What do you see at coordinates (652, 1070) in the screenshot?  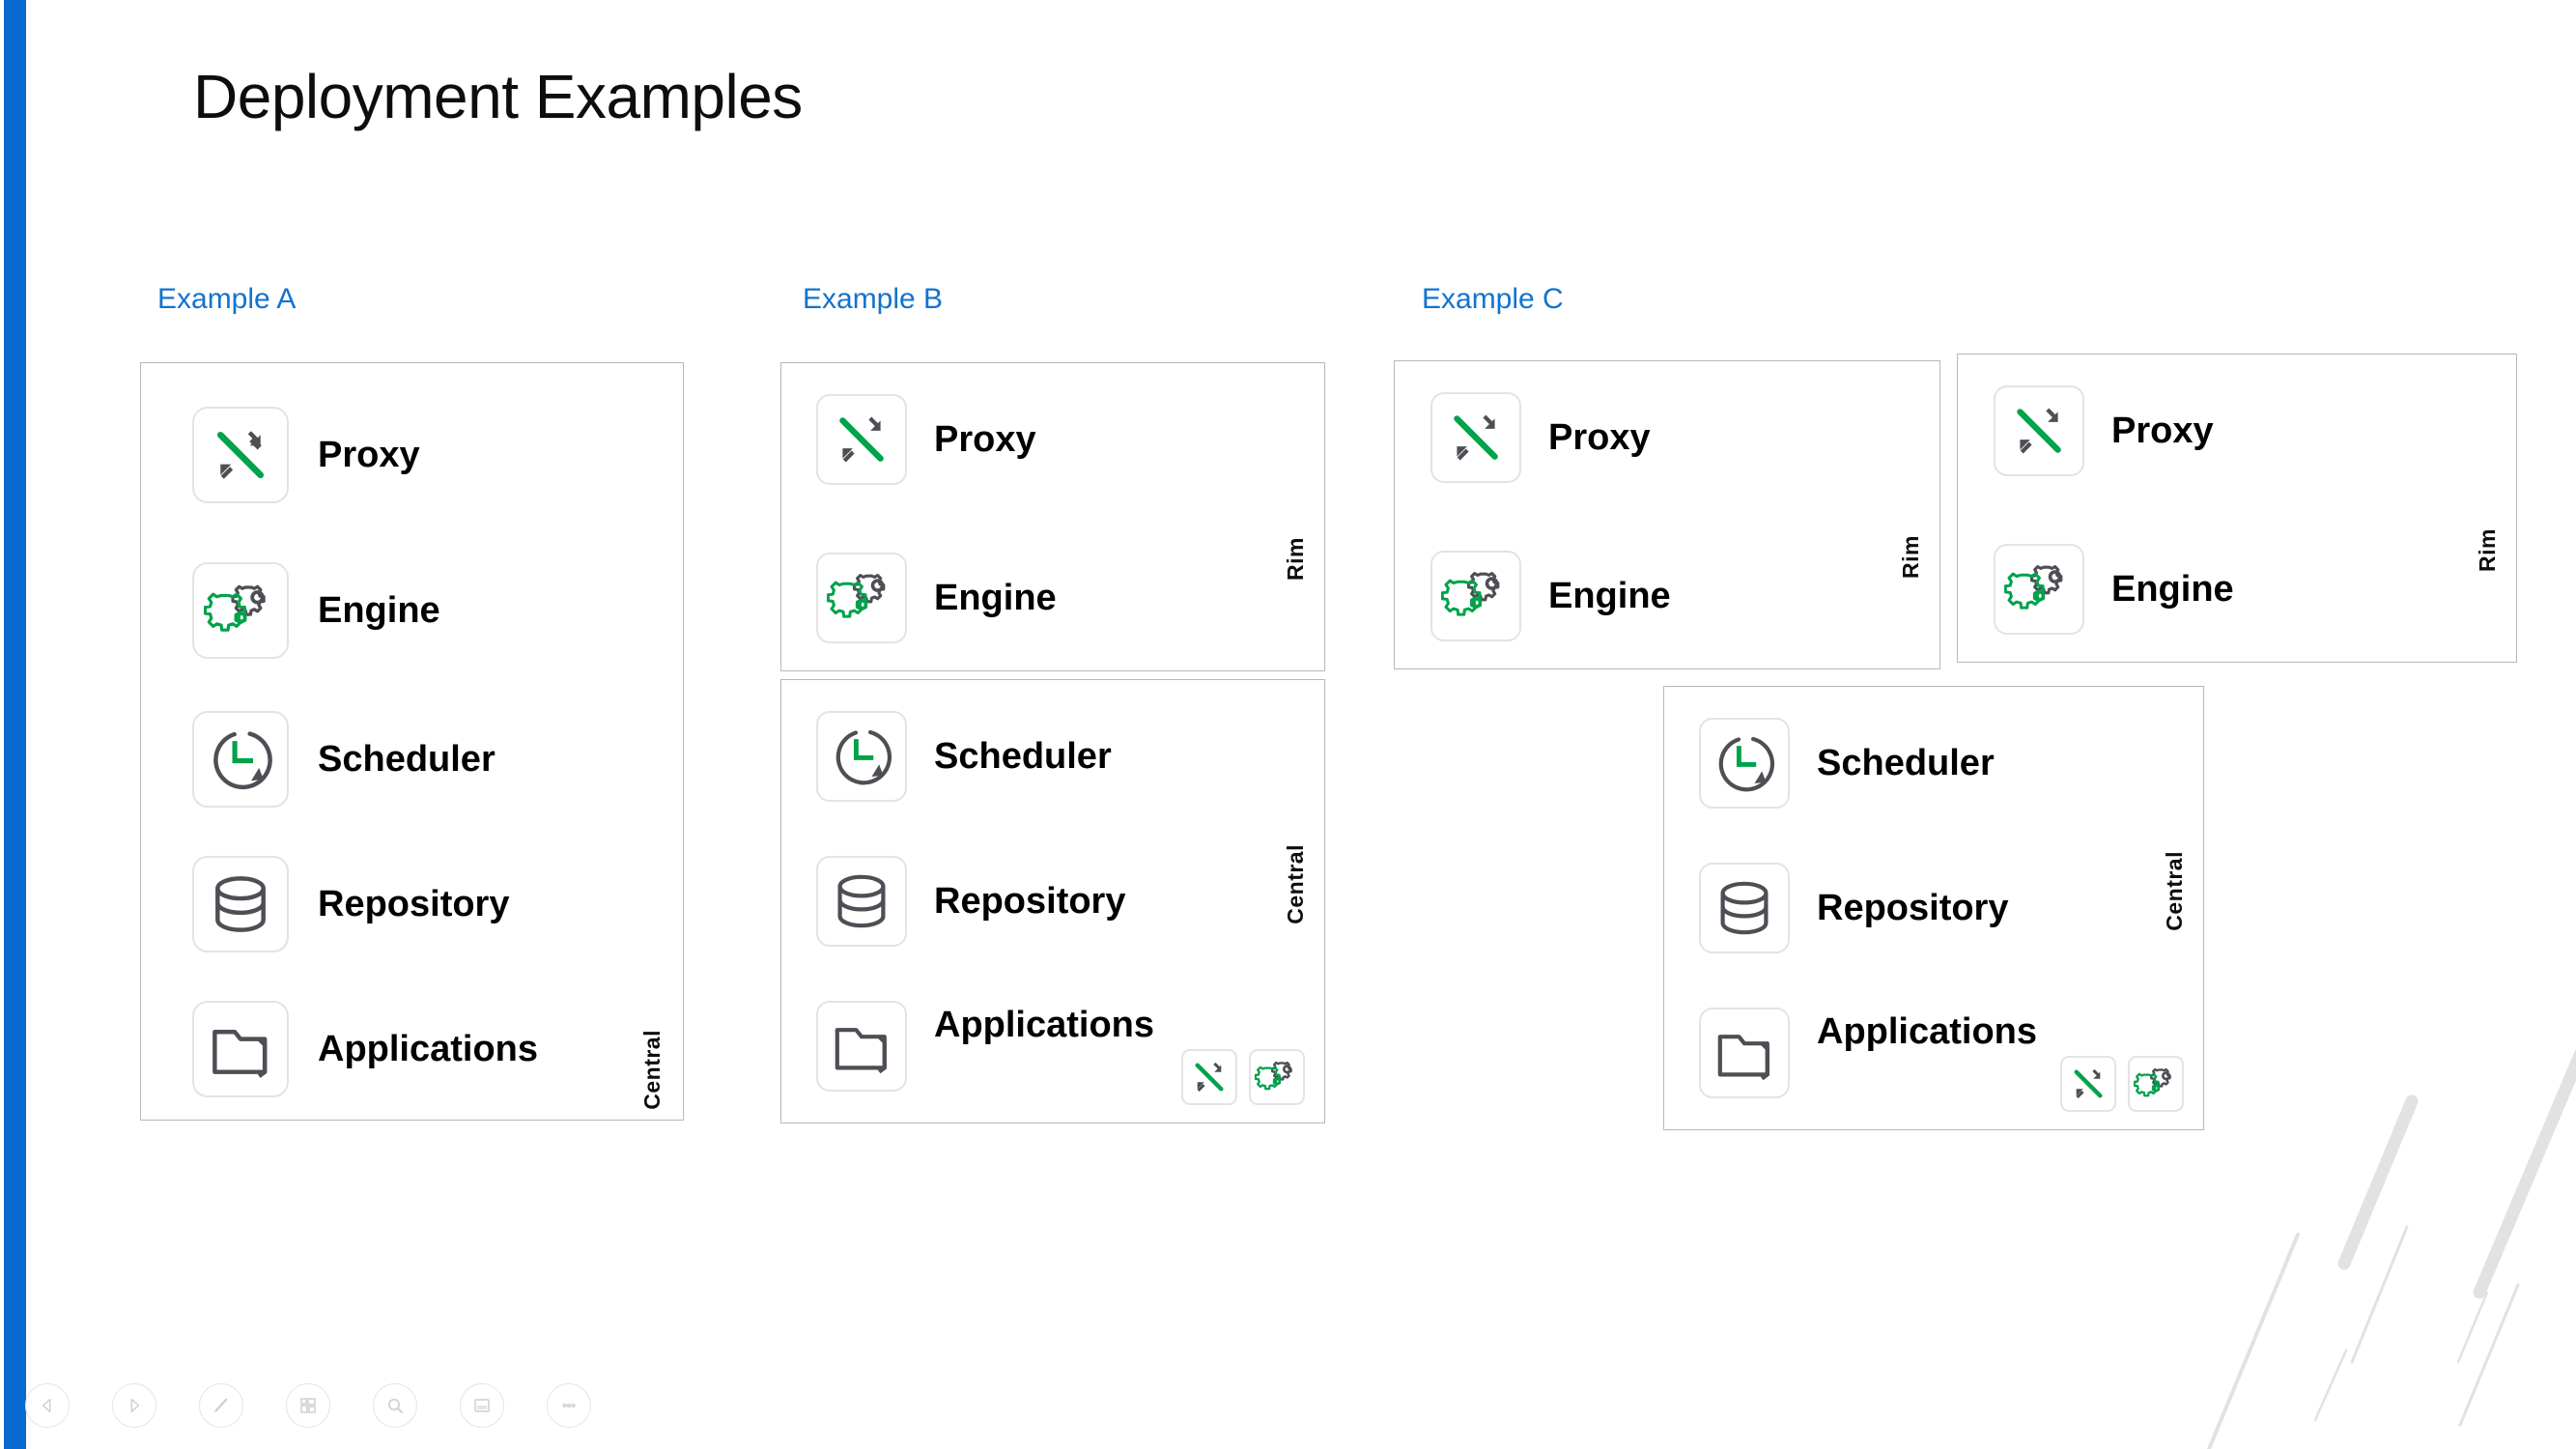 I see `zone-caption-central-a: Central` at bounding box center [652, 1070].